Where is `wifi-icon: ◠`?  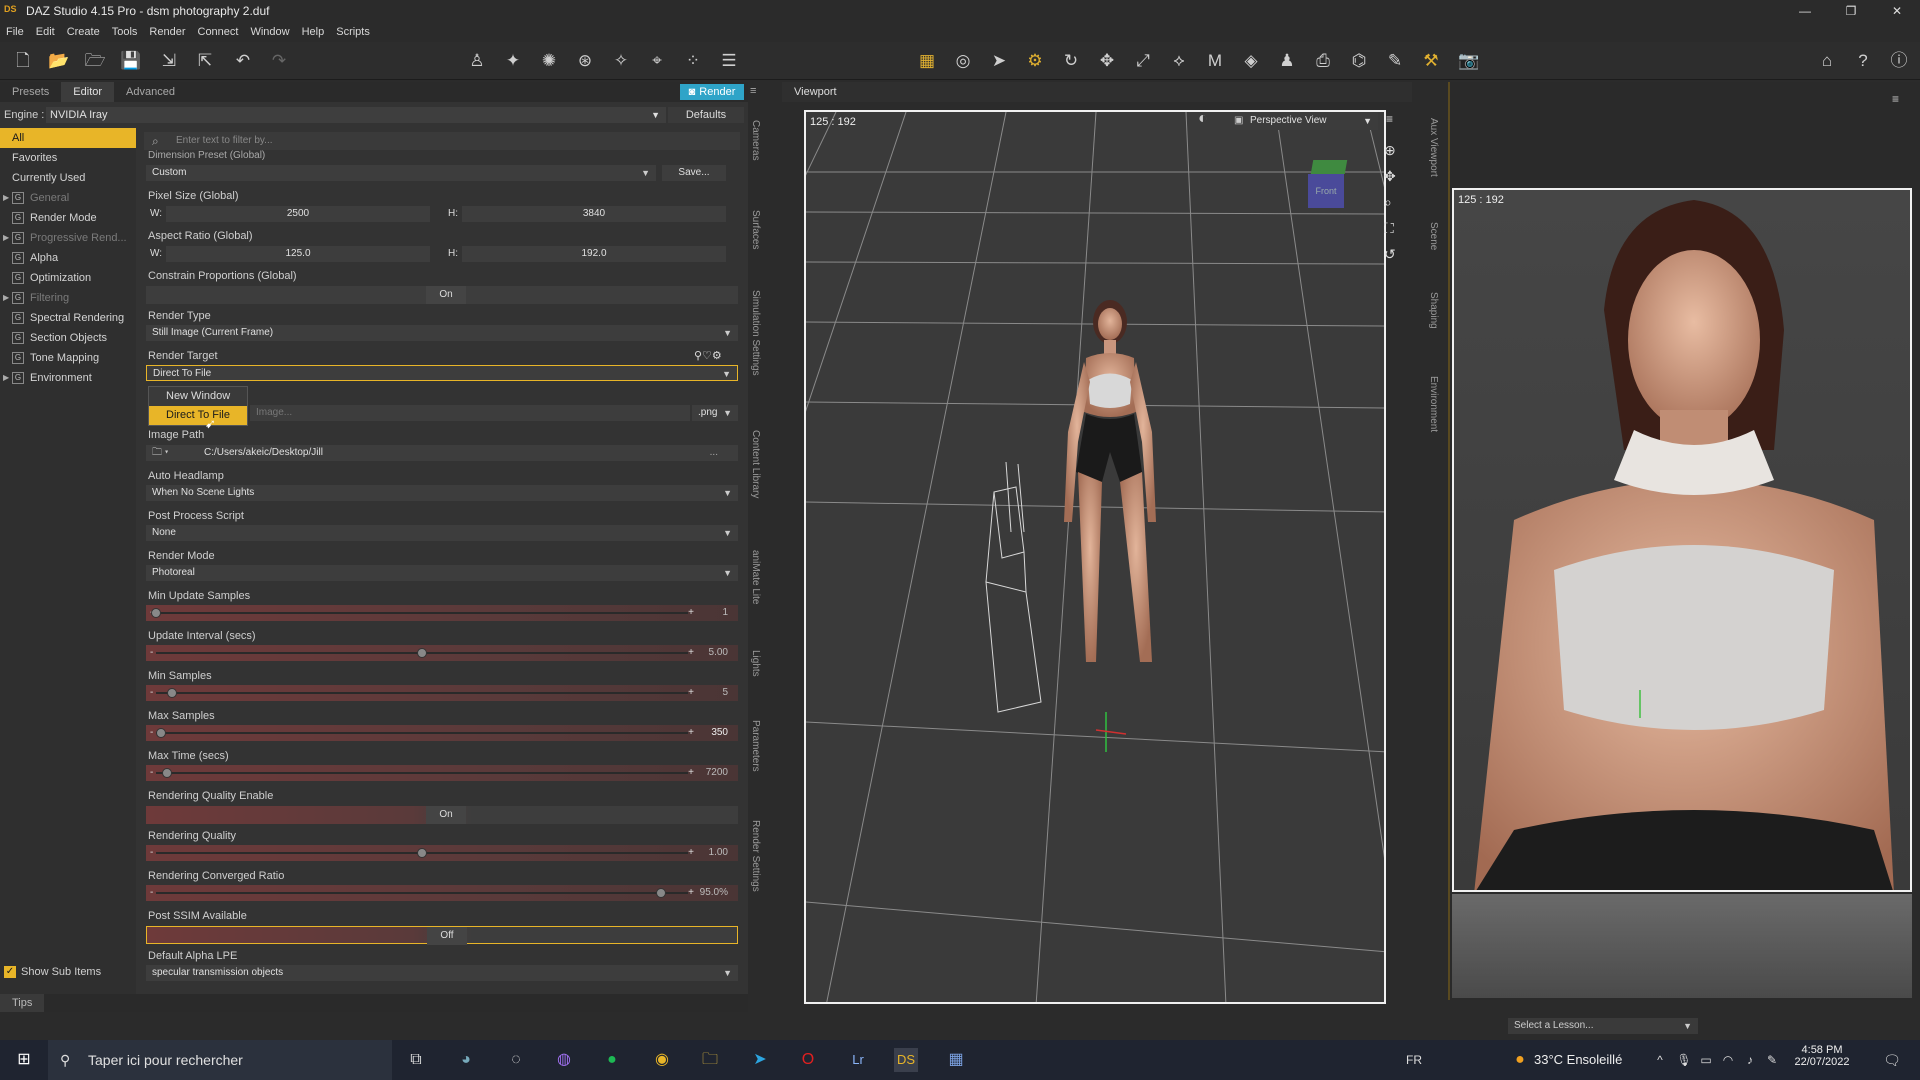
wifi-icon: ◠ is located at coordinates (1728, 1060).